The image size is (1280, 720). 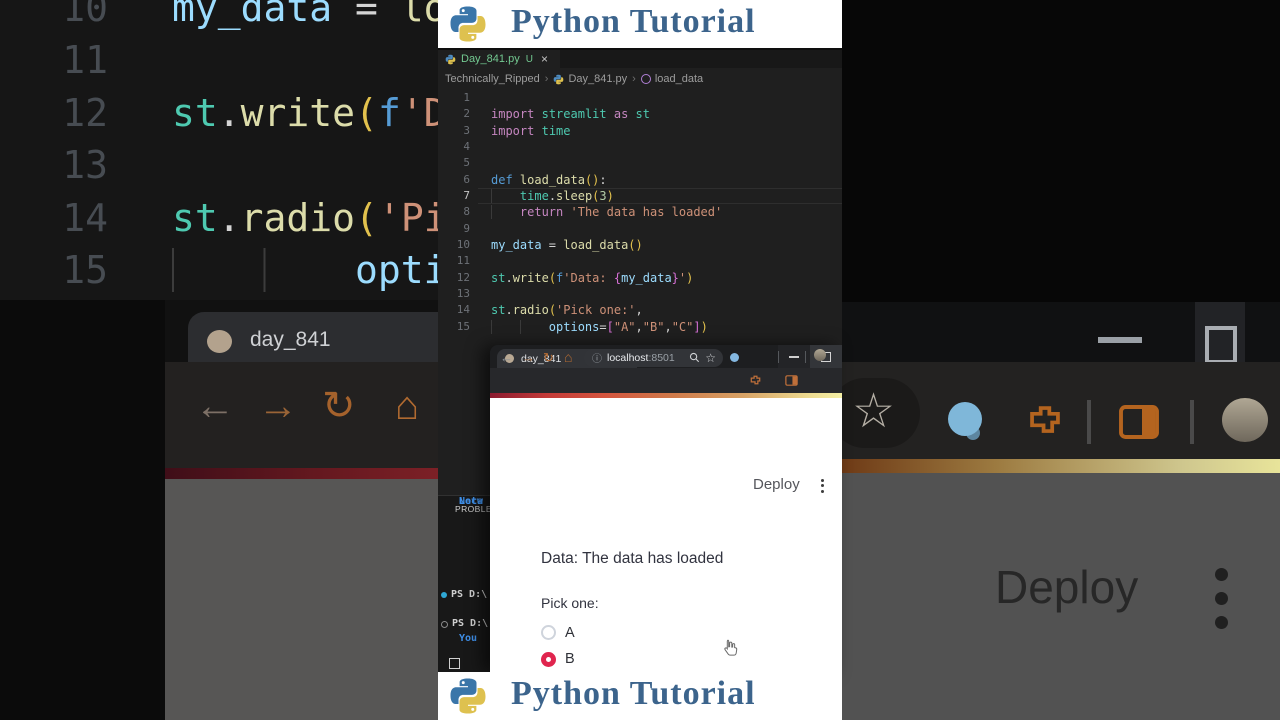 I want to click on background-code-line: 15 opti, so click(x=219, y=270).